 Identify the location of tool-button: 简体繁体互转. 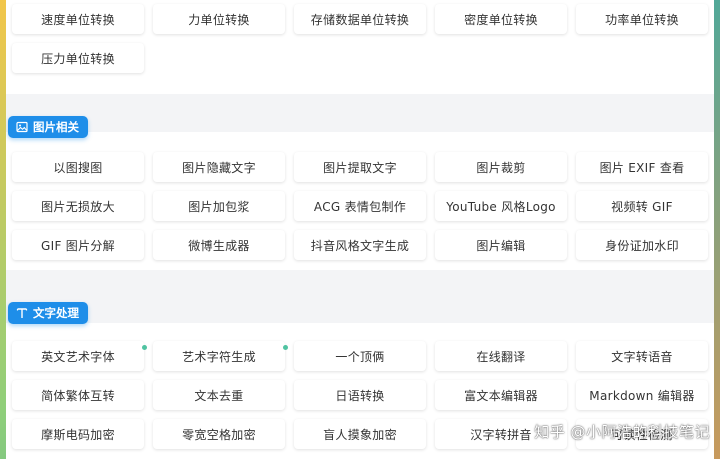
(78, 395).